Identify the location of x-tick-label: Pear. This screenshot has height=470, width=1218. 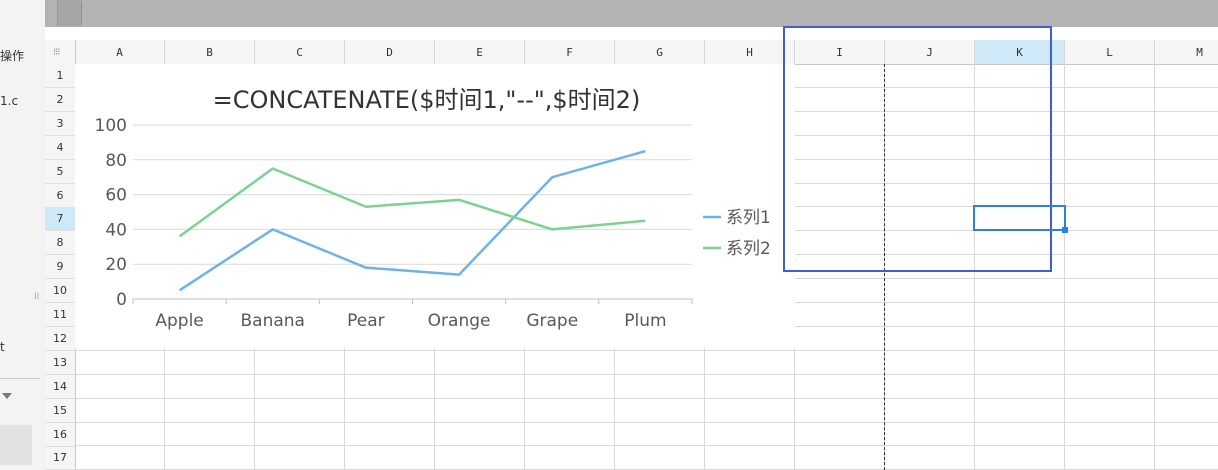
(366, 321).